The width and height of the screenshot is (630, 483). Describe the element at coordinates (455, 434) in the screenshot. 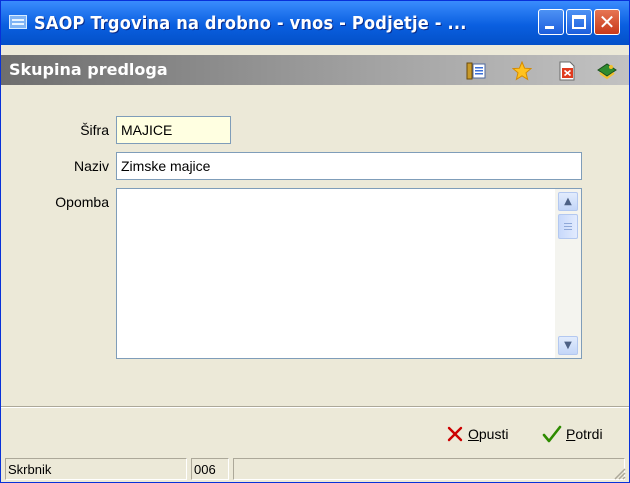

I see `cancel-x-icon` at that location.